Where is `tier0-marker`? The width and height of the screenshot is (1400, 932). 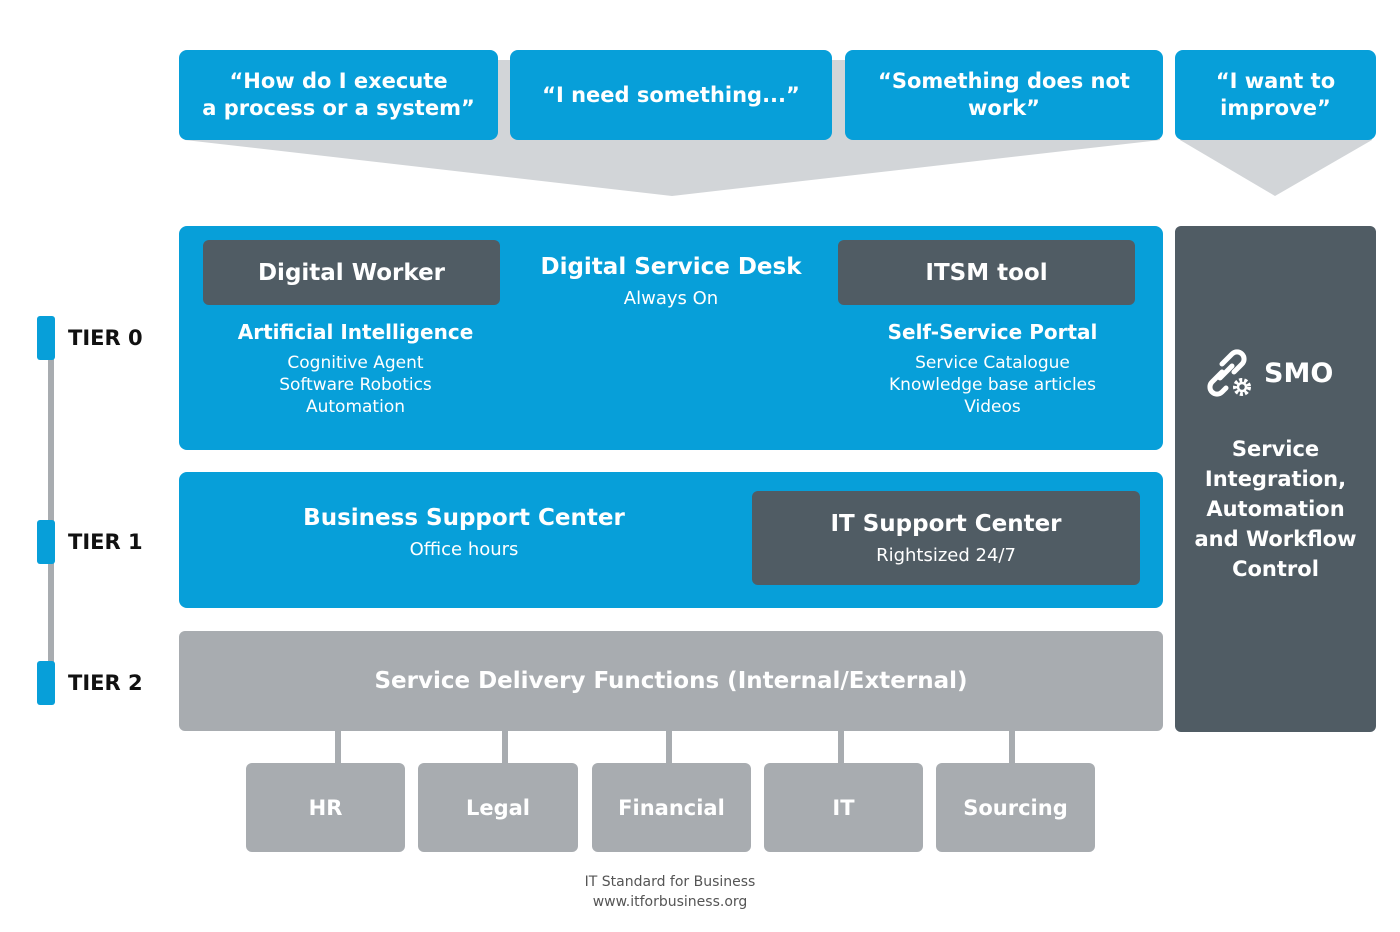
tier0-marker is located at coordinates (46, 338).